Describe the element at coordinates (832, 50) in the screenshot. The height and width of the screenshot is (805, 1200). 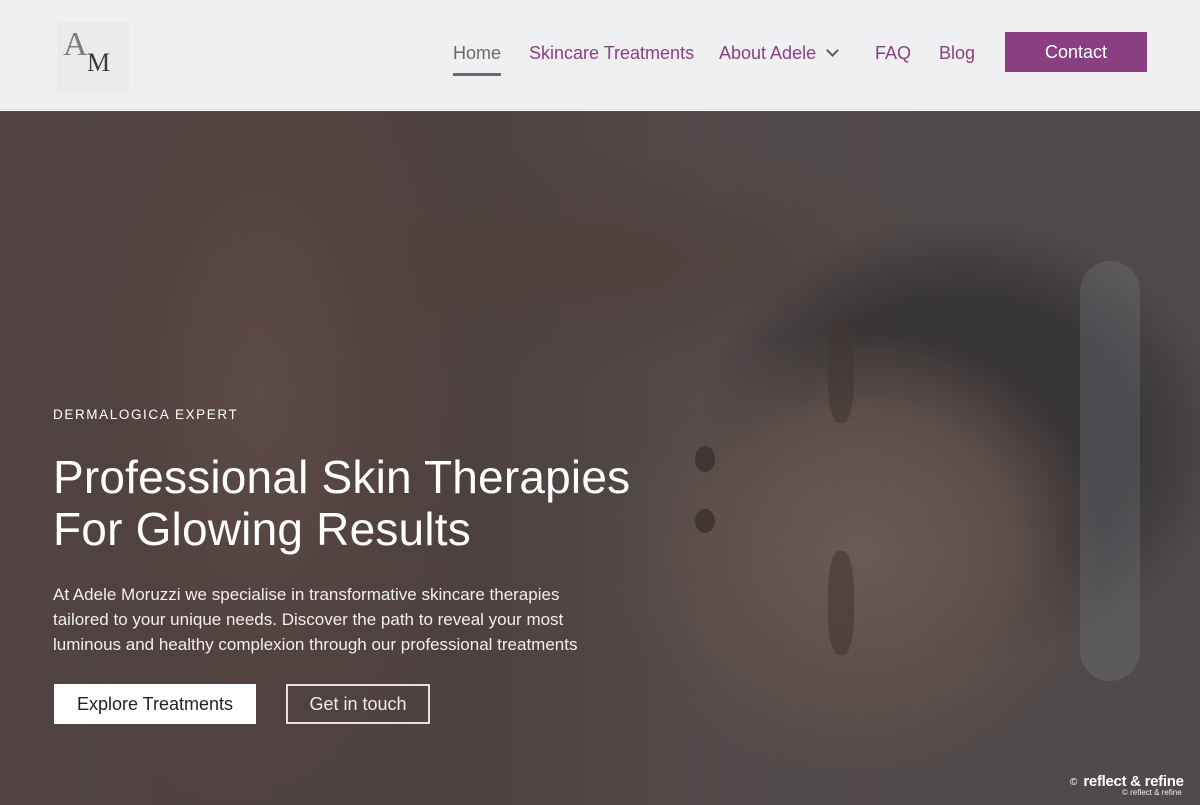
I see `chevron-down-icon` at that location.